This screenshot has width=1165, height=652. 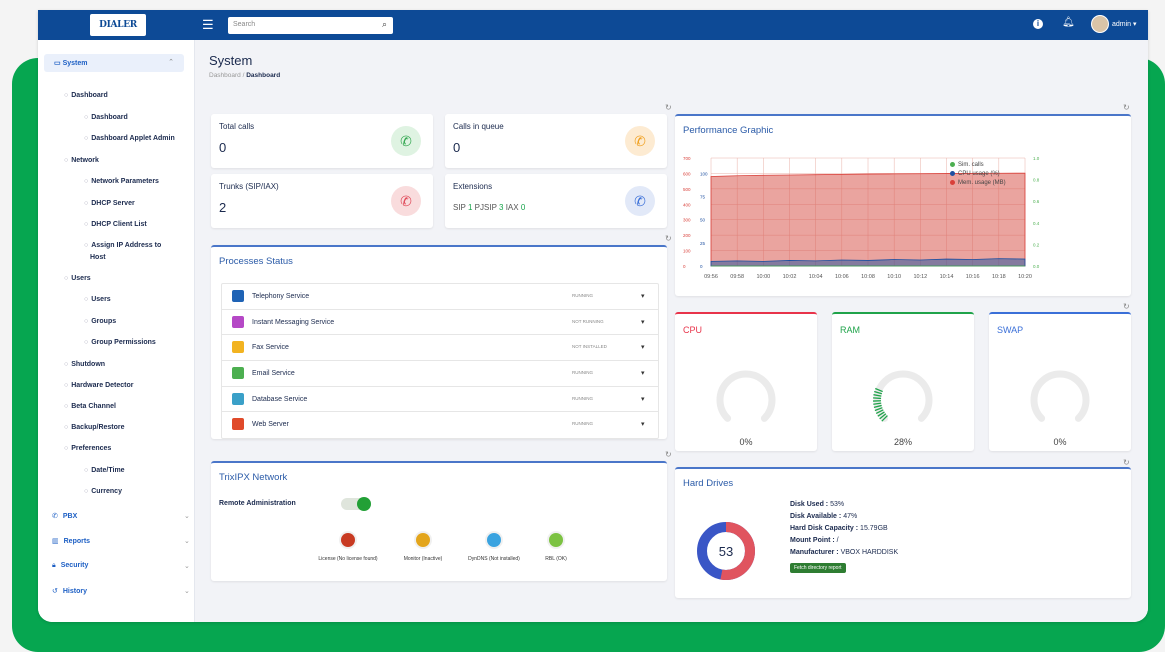 What do you see at coordinates (589, 347) in the screenshot?
I see `process-status: NOT INSTALLED` at bounding box center [589, 347].